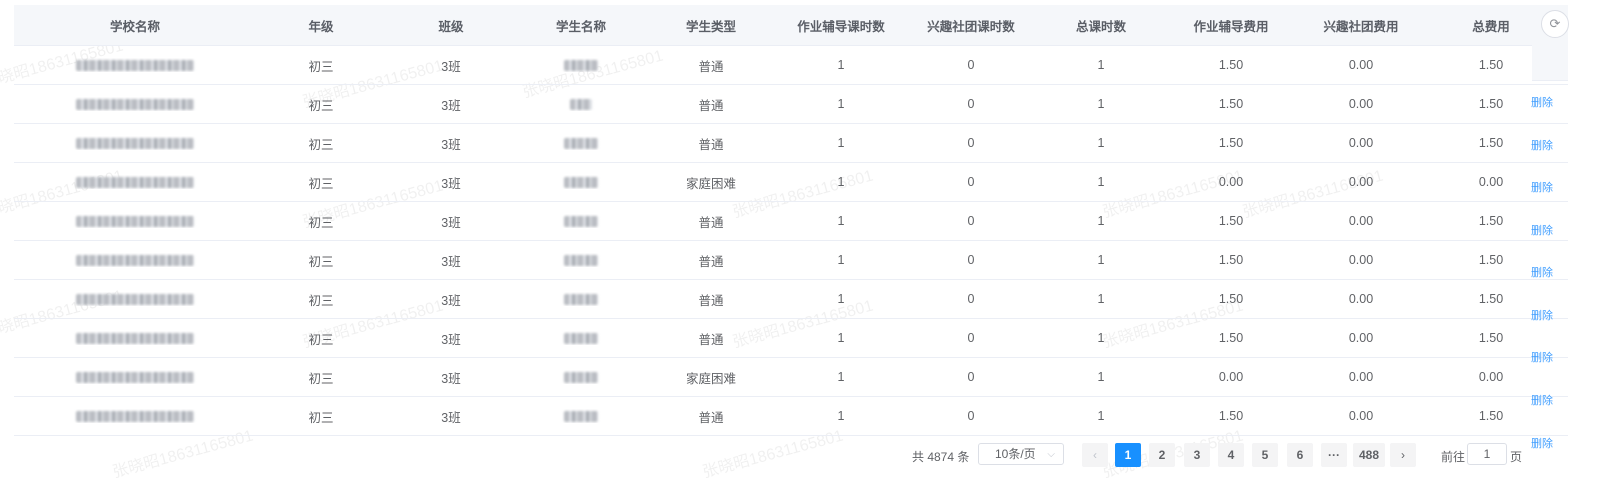 The width and height of the screenshot is (1611, 485). What do you see at coordinates (1300, 455) in the screenshot?
I see `page-button-6: 6` at bounding box center [1300, 455].